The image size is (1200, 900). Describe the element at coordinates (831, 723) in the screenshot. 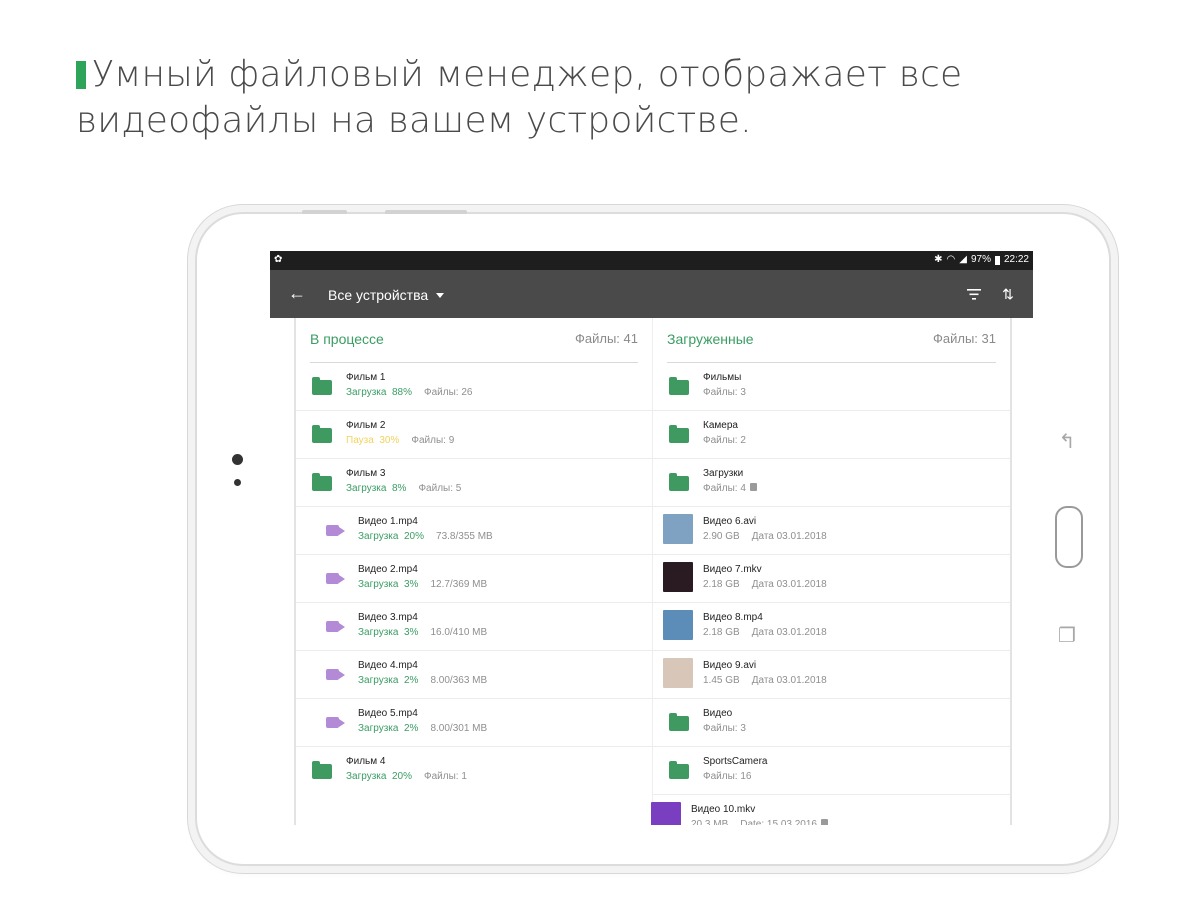

I see `list-item: Видео Файлы: 3` at that location.